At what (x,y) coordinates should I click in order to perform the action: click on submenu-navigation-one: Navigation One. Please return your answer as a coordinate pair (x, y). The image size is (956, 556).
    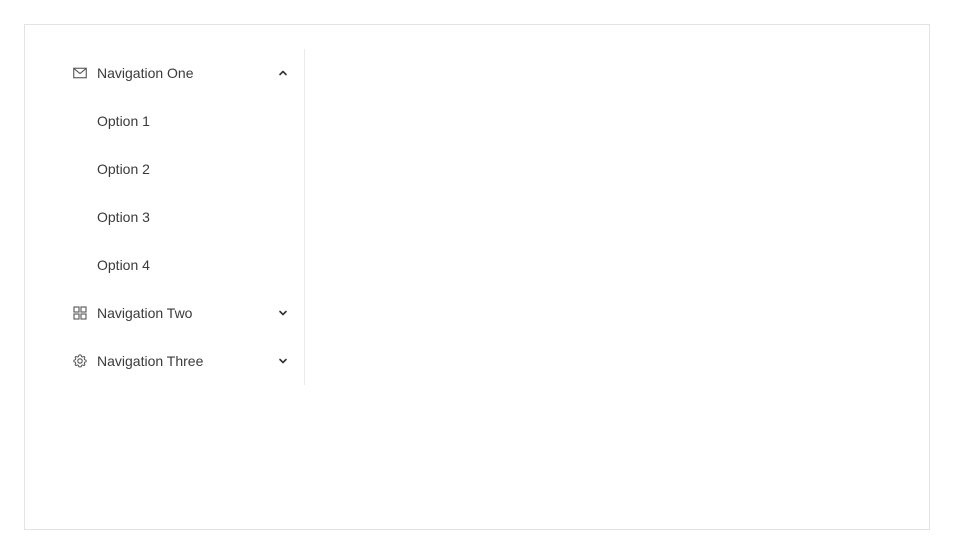
    Looking at the image, I should click on (176, 73).